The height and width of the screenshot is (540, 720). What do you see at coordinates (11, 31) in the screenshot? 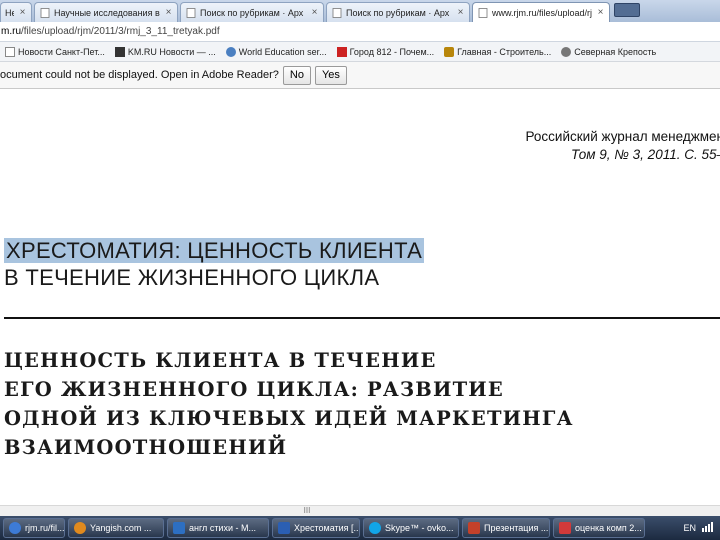
I see `url-host: m.ru` at bounding box center [11, 31].